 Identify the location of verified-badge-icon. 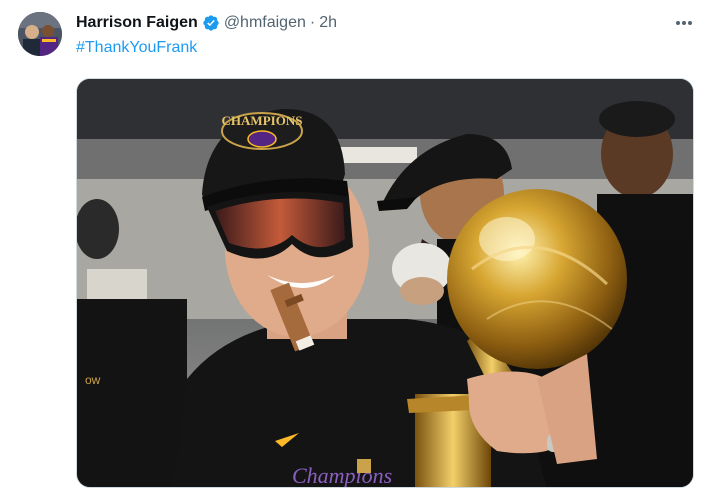
(211, 23).